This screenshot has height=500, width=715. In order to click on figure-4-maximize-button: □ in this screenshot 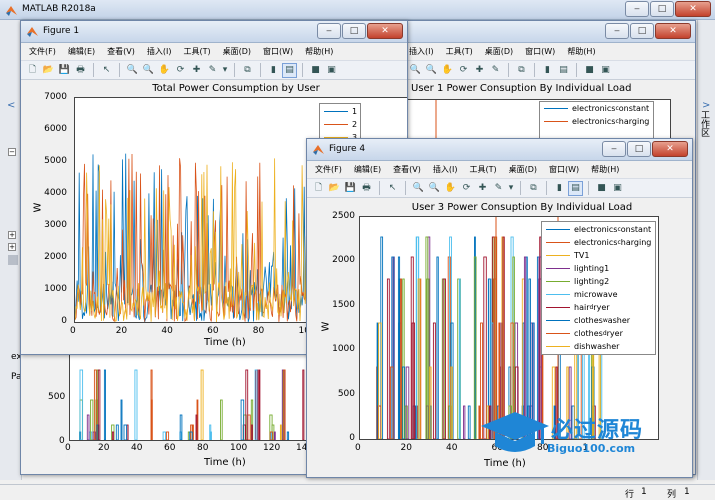, I will do `click(639, 149)`.